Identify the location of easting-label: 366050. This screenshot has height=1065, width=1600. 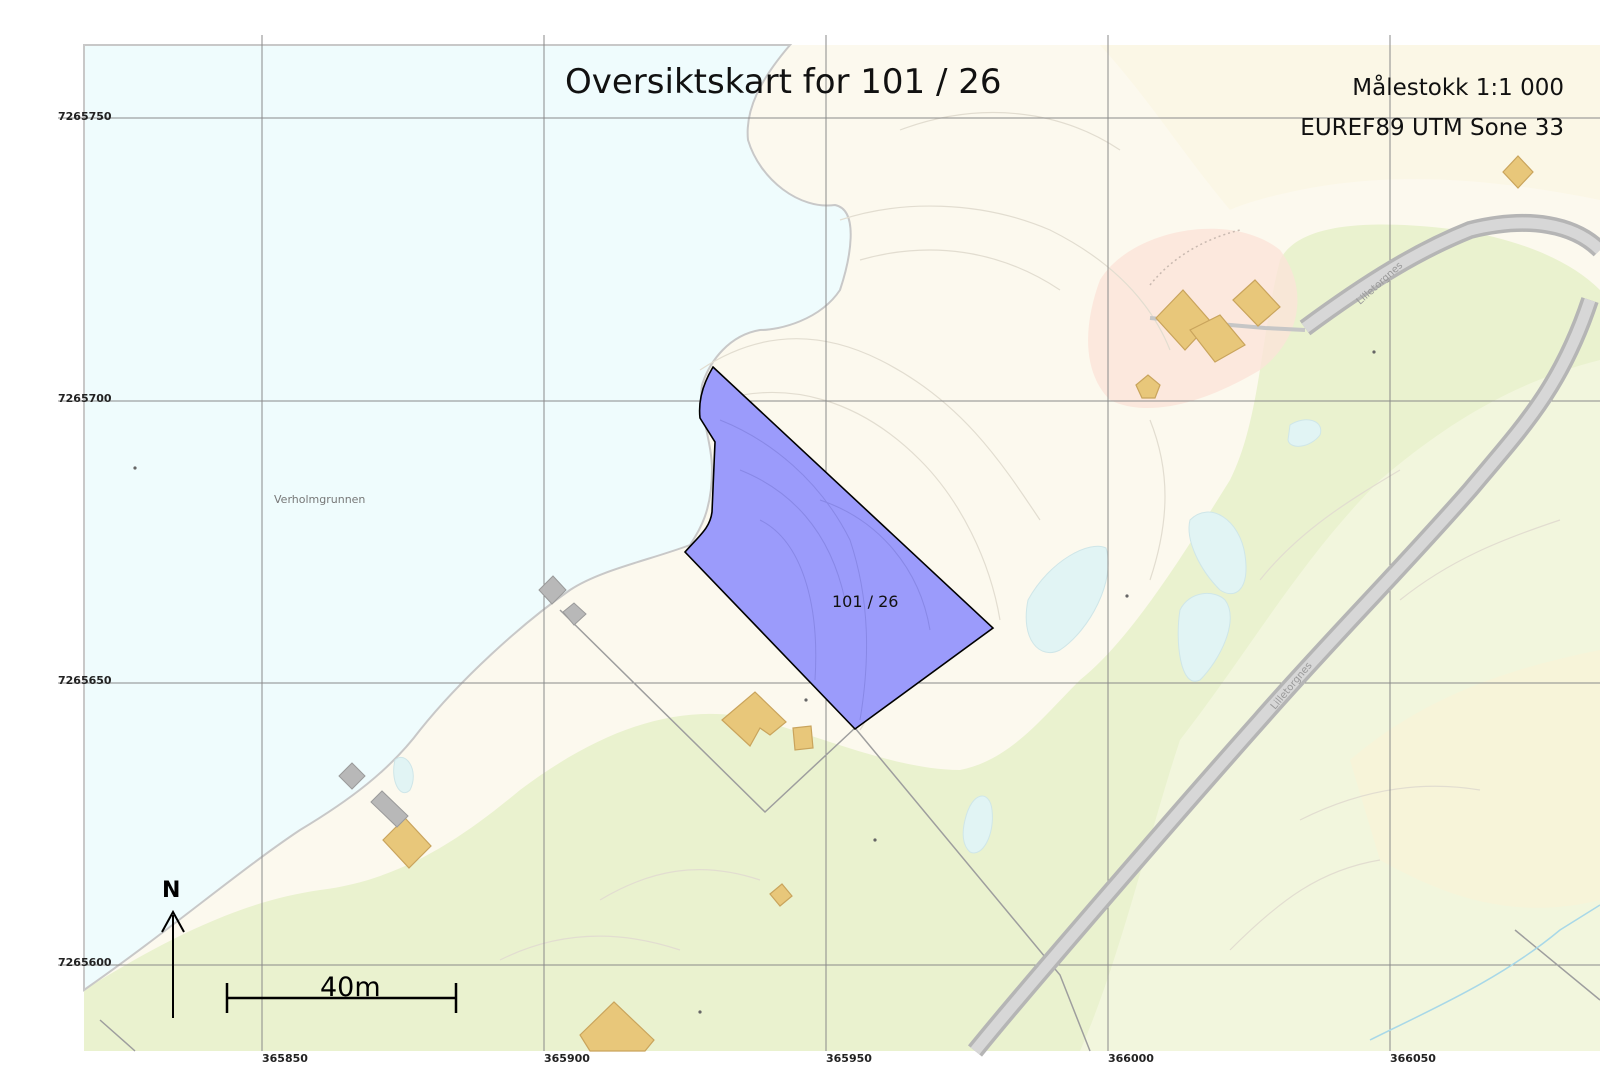
(1413, 1058).